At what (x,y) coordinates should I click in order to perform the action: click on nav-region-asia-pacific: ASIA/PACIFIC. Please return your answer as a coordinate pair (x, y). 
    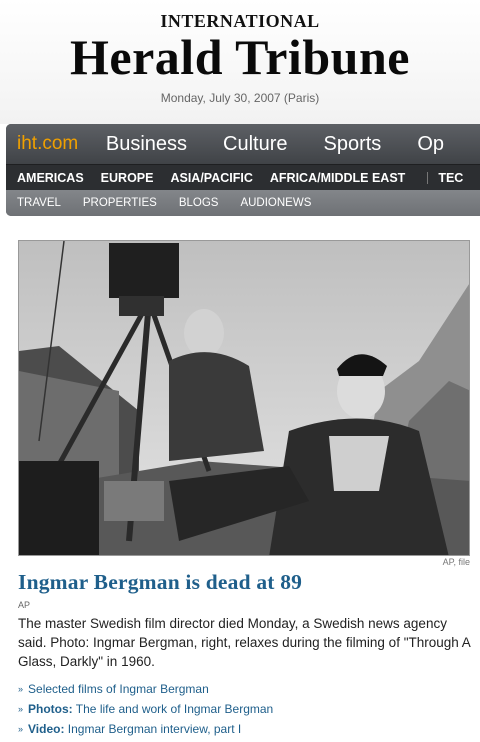
    Looking at the image, I should click on (211, 178).